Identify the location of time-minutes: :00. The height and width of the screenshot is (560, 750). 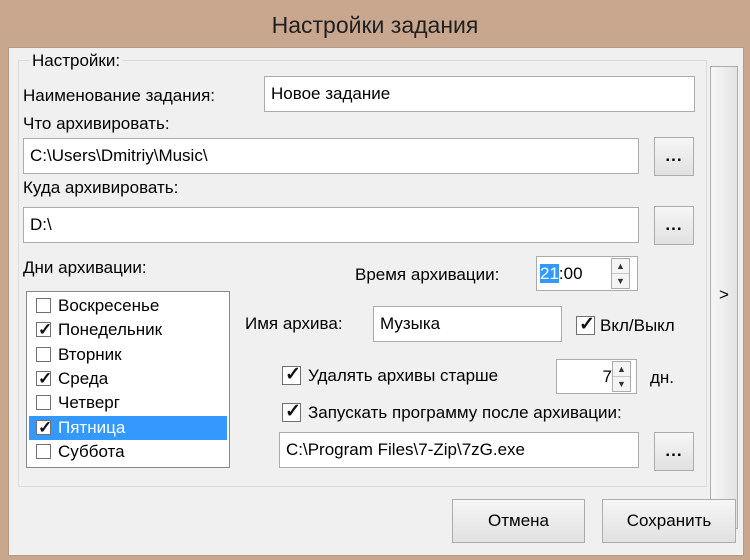
(570, 273).